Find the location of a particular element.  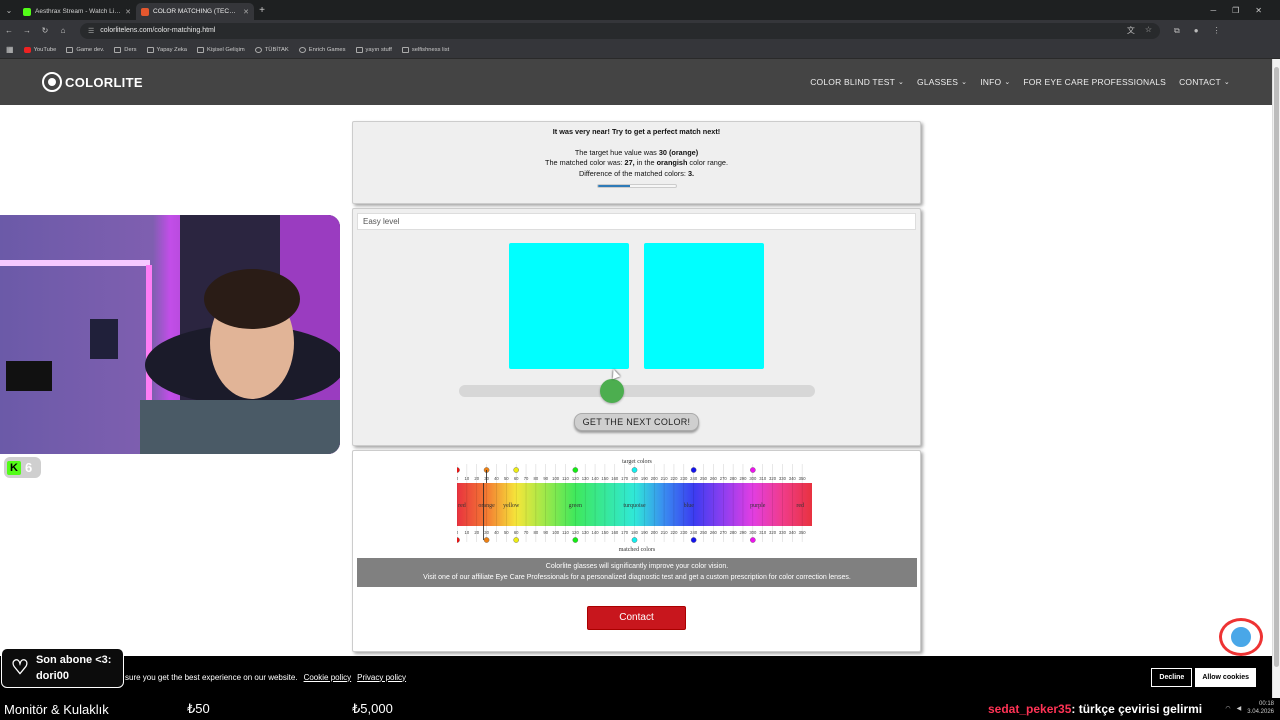

tick-label-top: 10 is located at coordinates (467, 478).